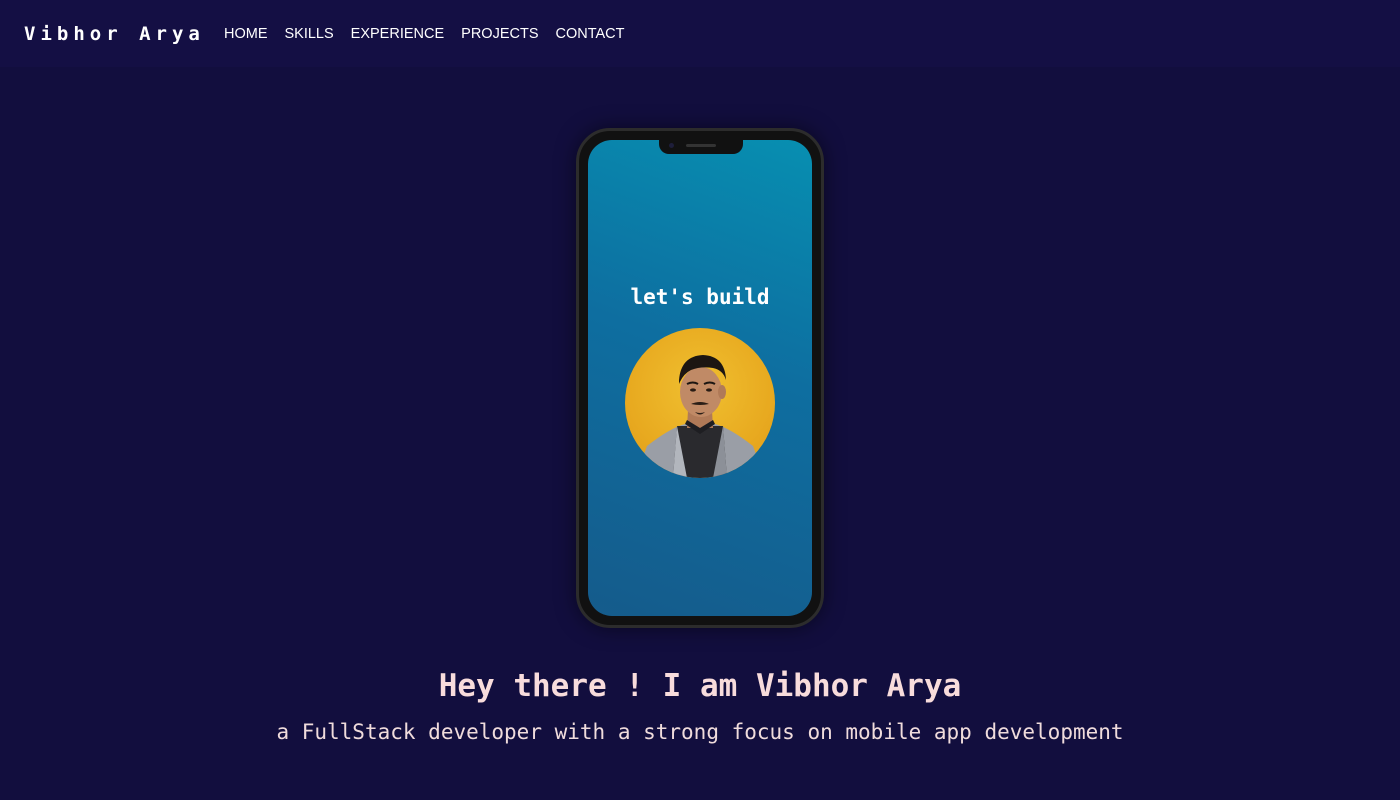 Image resolution: width=1400 pixels, height=800 pixels. What do you see at coordinates (700, 416) in the screenshot?
I see `profile-photo` at bounding box center [700, 416].